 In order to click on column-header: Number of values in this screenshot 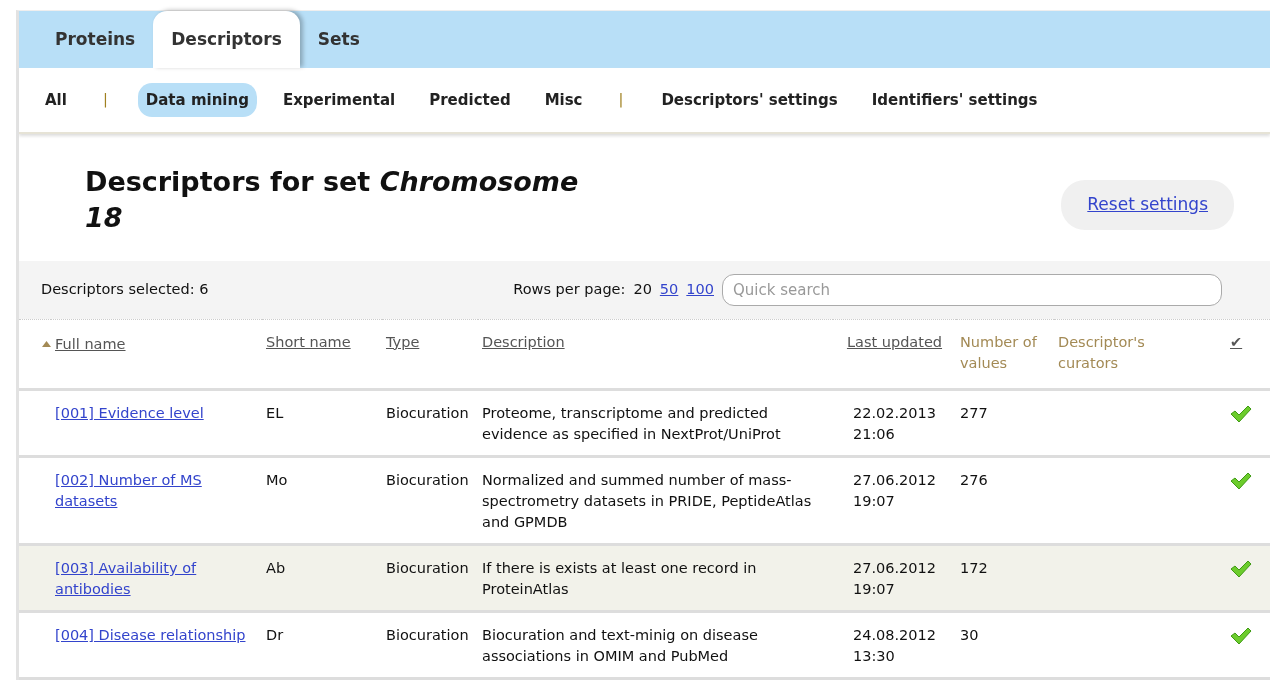, I will do `click(999, 352)`.